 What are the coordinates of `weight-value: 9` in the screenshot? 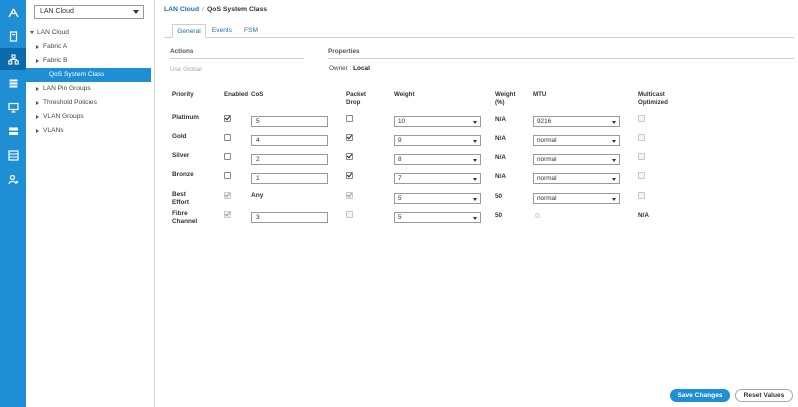 It's located at (400, 140).